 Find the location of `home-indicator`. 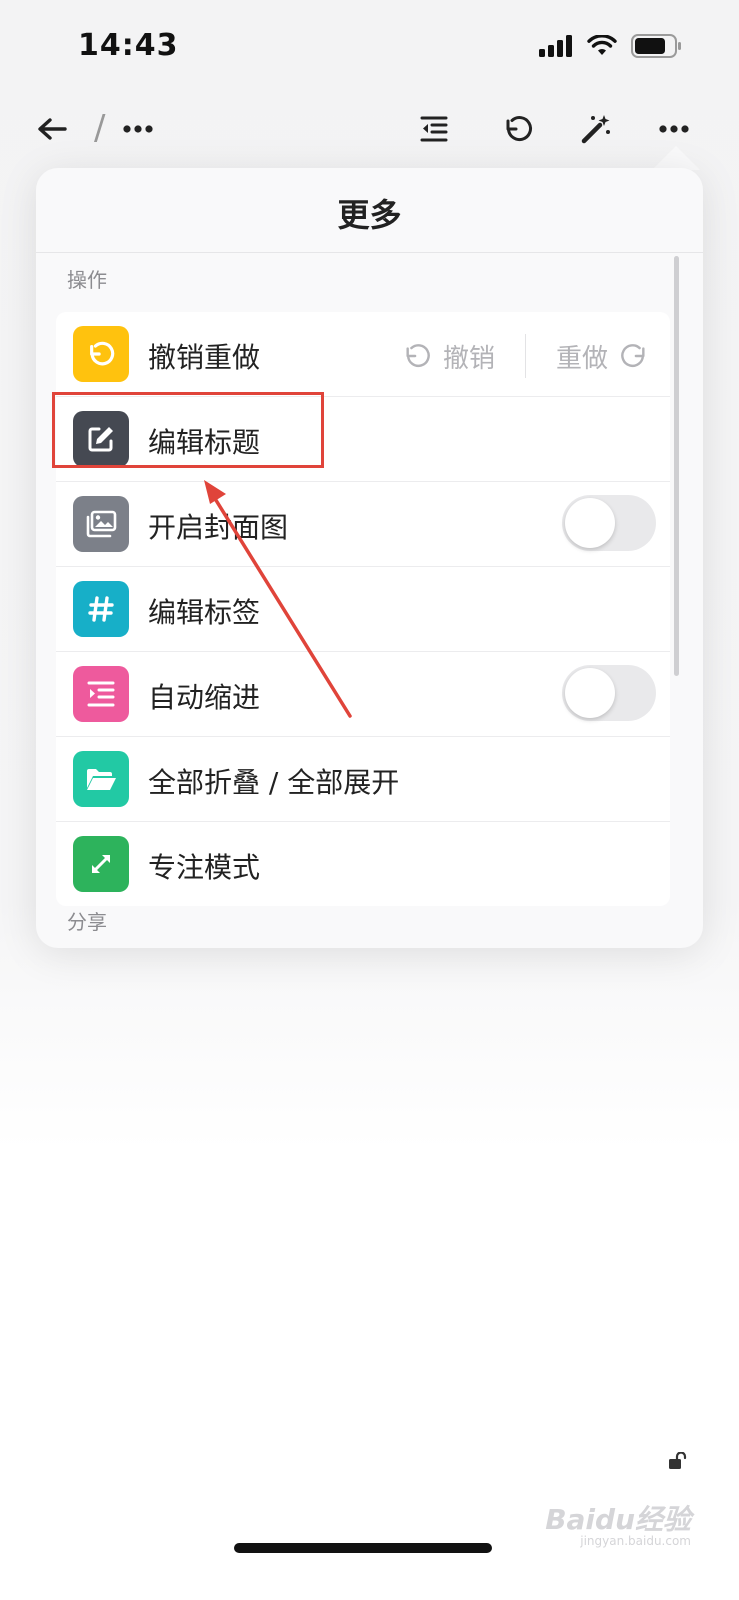

home-indicator is located at coordinates (363, 1548).